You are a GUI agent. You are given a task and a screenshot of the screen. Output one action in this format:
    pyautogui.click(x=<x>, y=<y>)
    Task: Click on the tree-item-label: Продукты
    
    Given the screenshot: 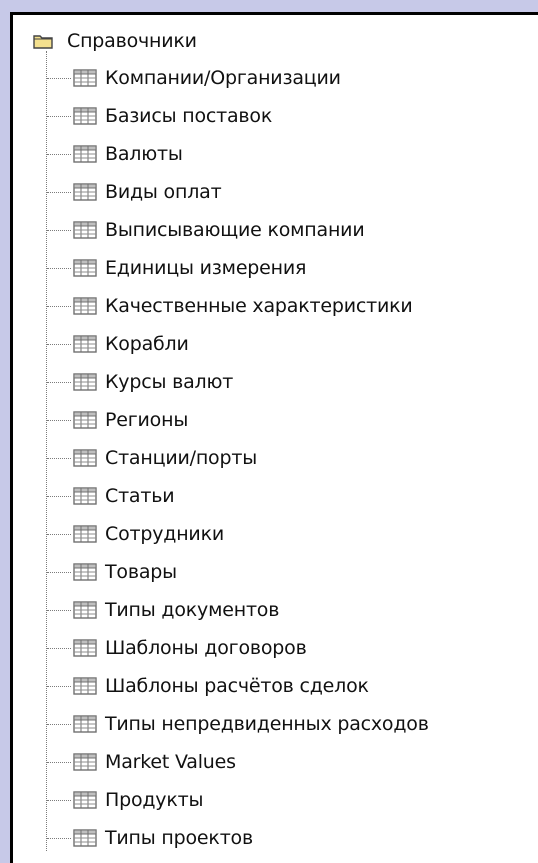 What is the action you would take?
    pyautogui.click(x=154, y=800)
    